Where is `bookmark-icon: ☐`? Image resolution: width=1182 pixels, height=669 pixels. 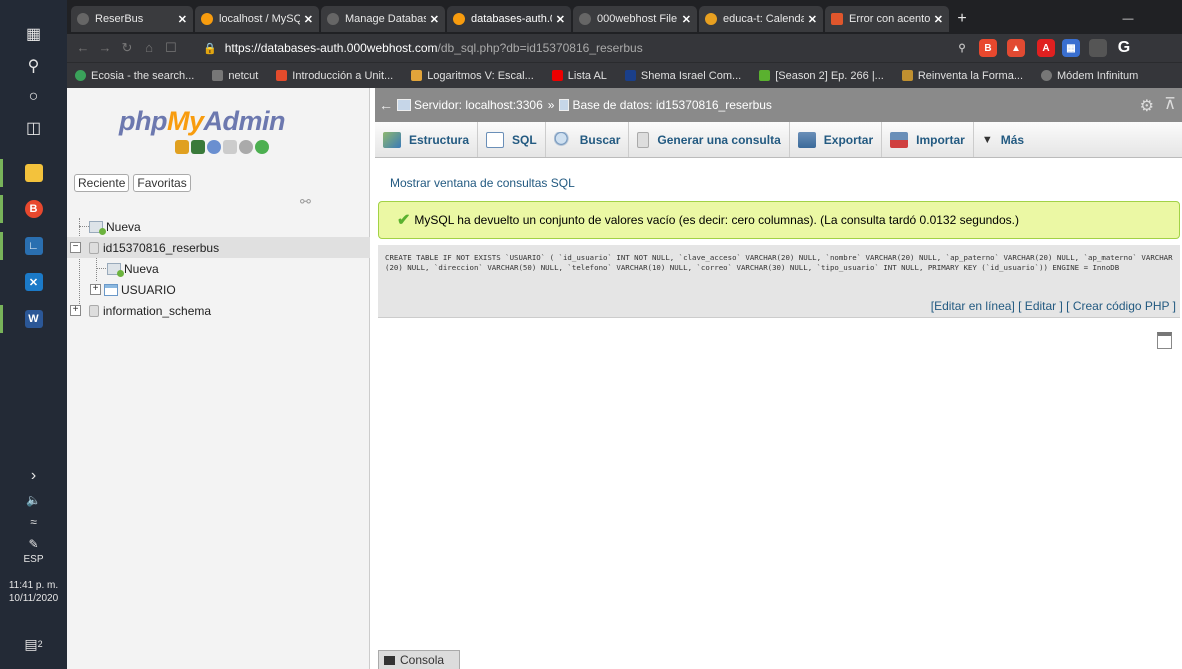
bookmark-icon: ☐ is located at coordinates (171, 48).